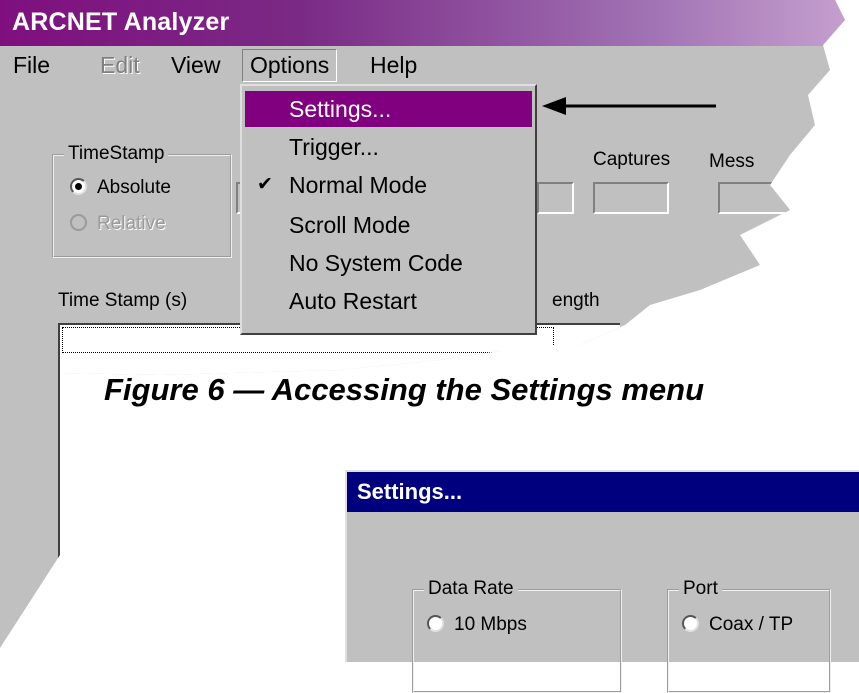 The width and height of the screenshot is (859, 693). I want to click on port-legend: Port, so click(700, 589).